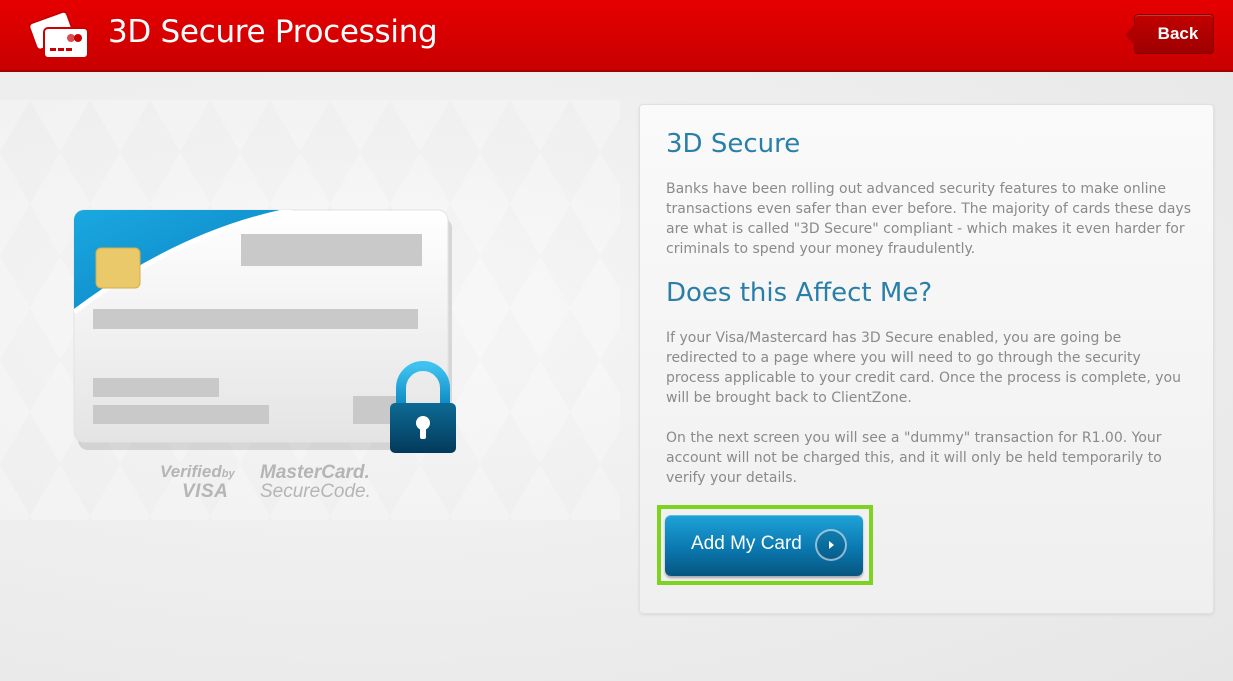 Image resolution: width=1233 pixels, height=681 pixels. I want to click on chevron-right-icon, so click(831, 545).